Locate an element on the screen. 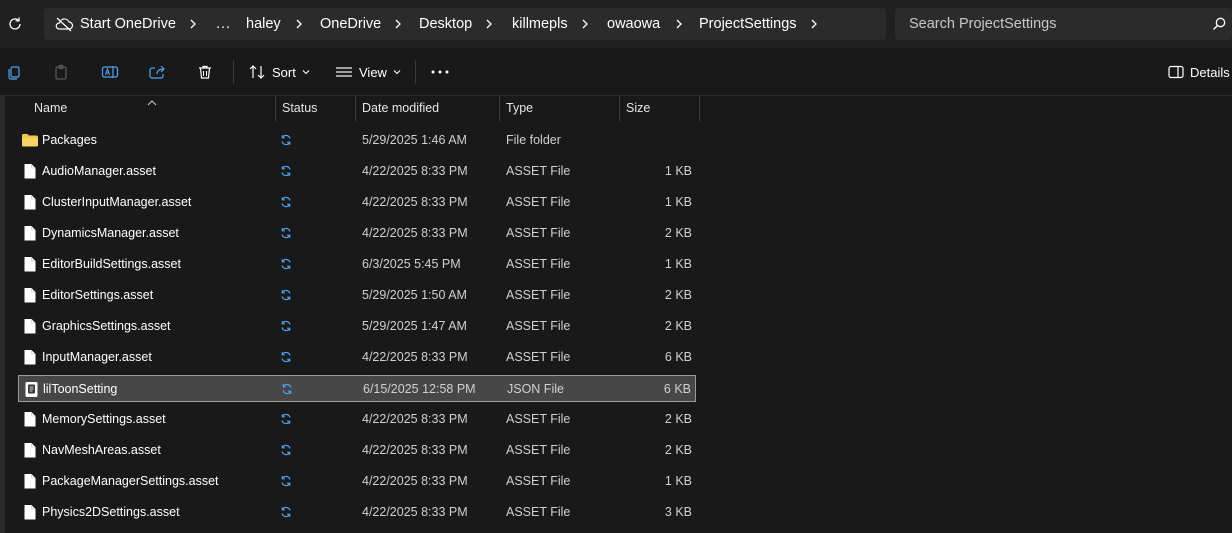 The height and width of the screenshot is (533, 1232). search-box is located at coordinates (1063, 24).